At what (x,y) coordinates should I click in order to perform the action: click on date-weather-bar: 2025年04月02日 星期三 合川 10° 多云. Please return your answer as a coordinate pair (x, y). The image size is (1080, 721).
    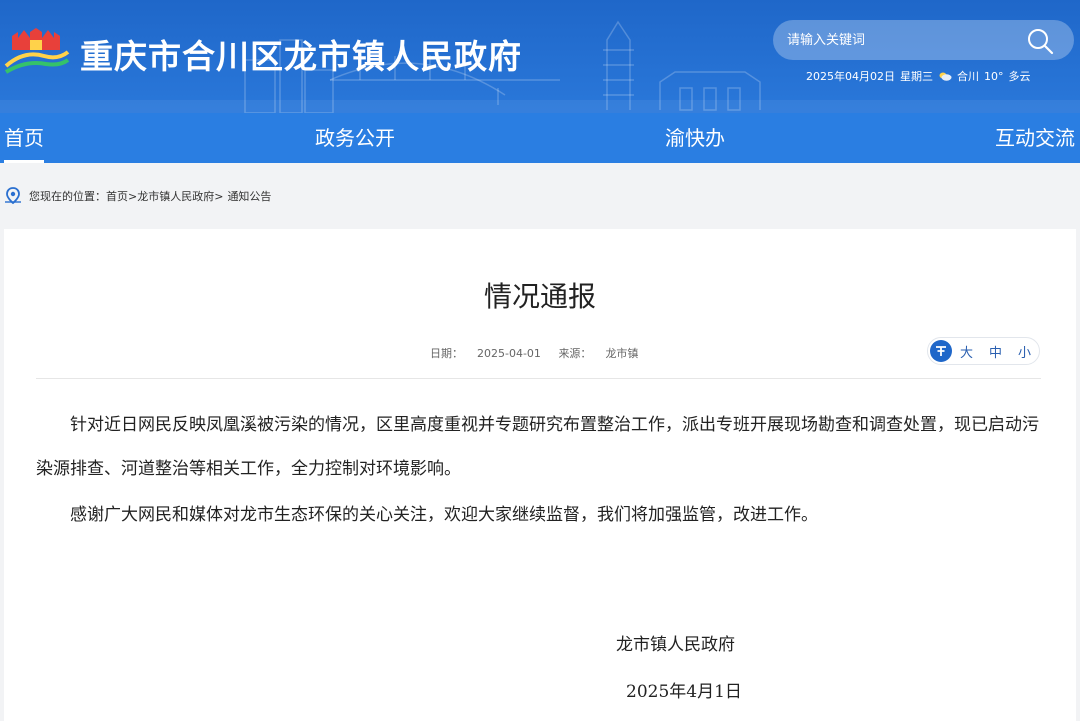
    Looking at the image, I should click on (918, 76).